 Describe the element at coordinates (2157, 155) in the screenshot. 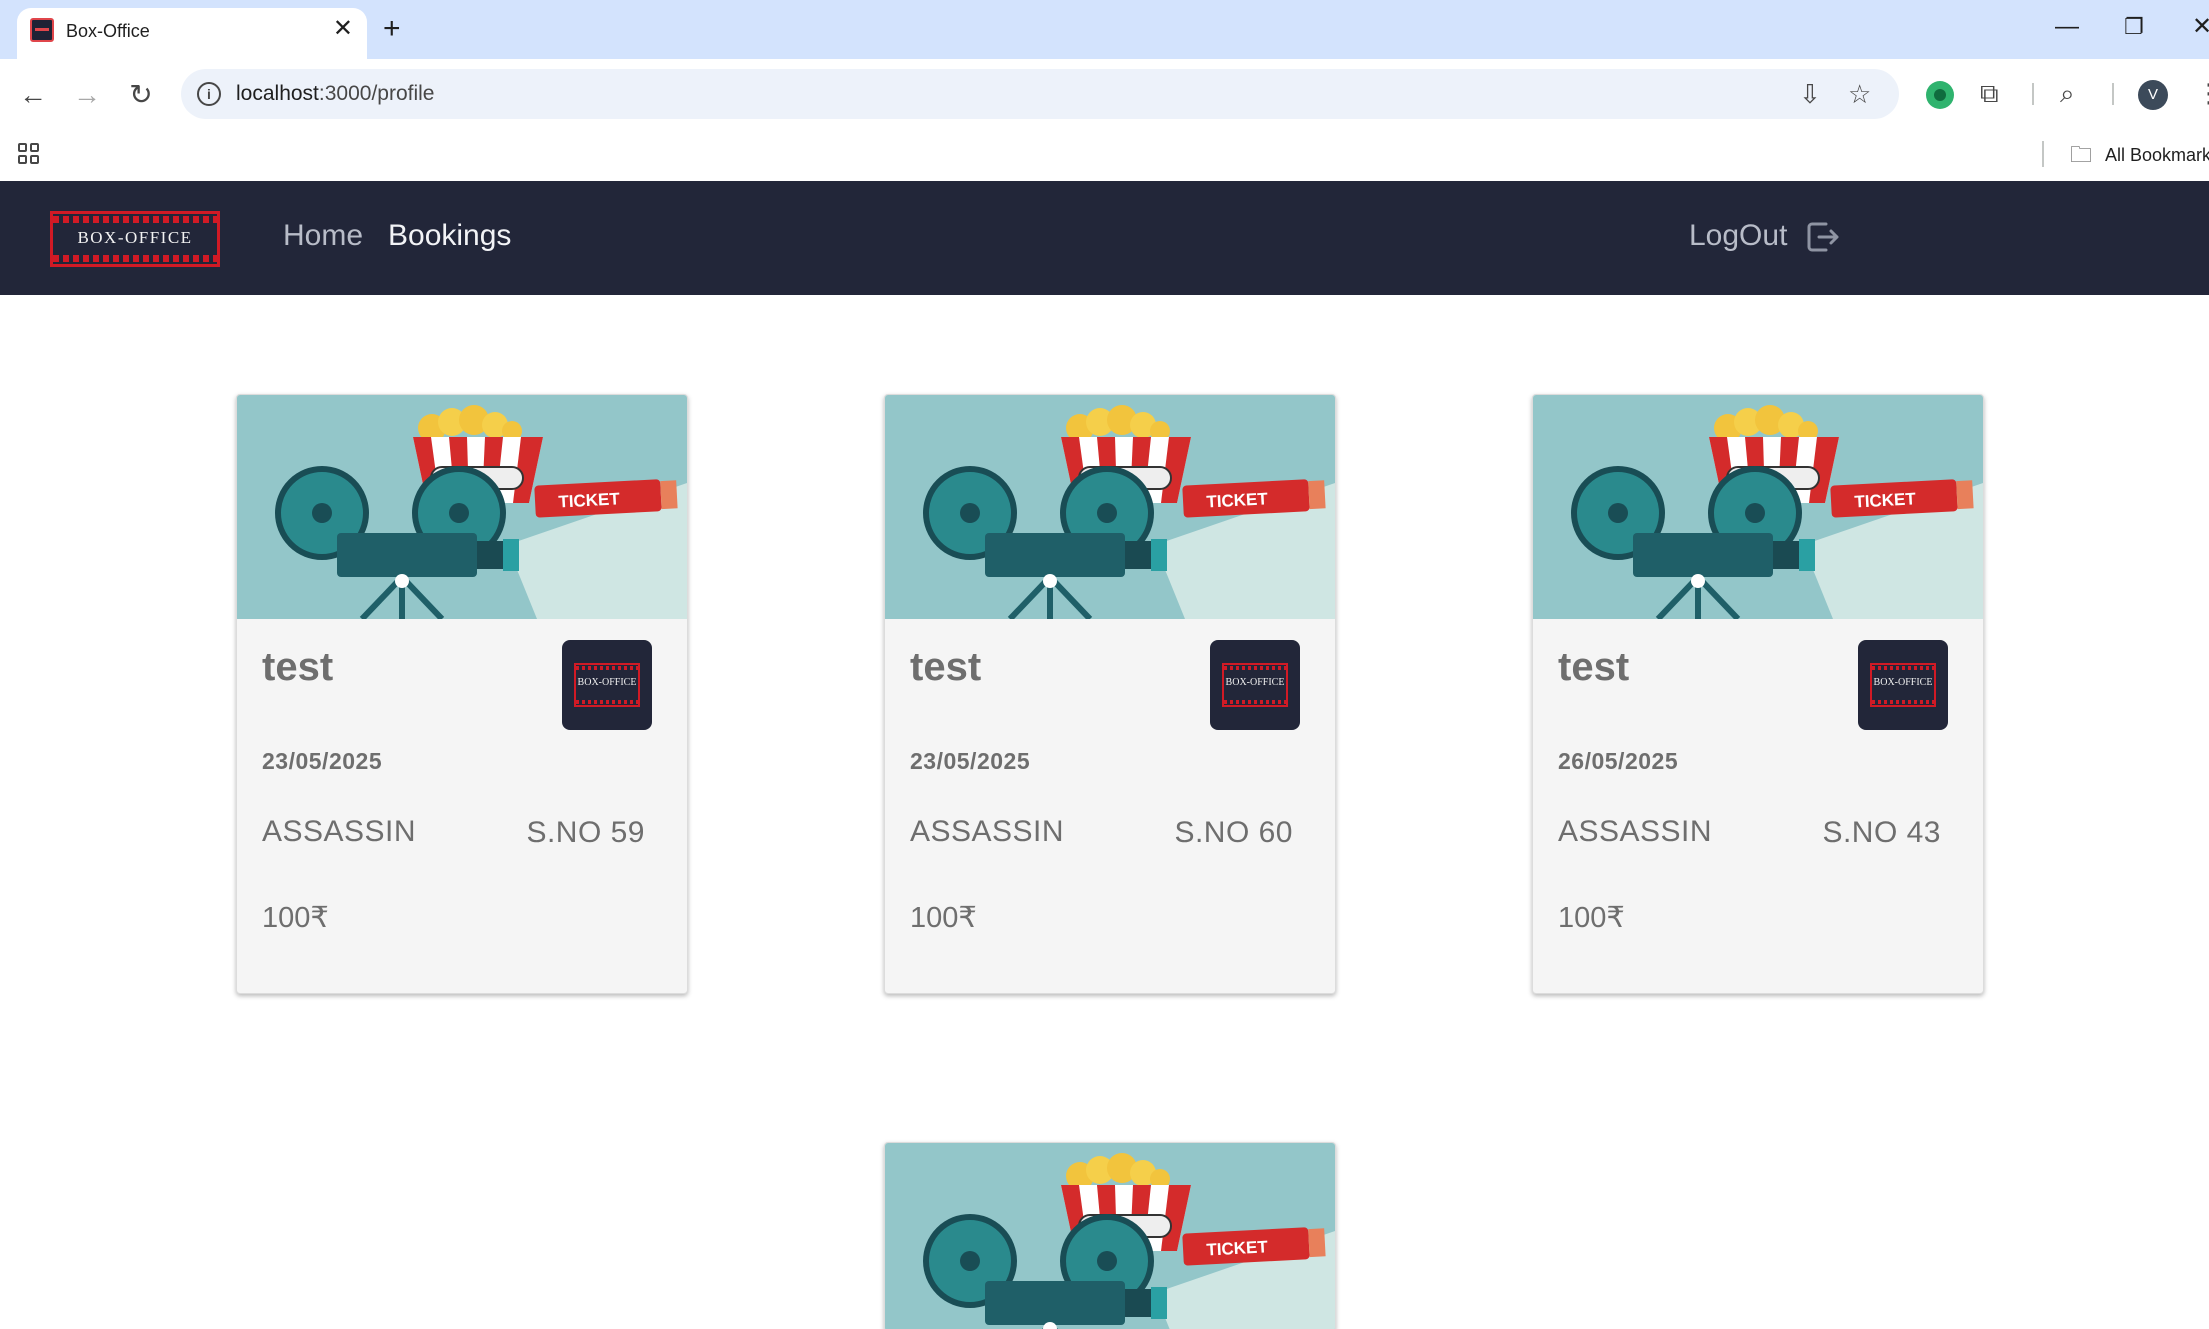

I see `all-bookmarks-link: All Bookmarks` at that location.